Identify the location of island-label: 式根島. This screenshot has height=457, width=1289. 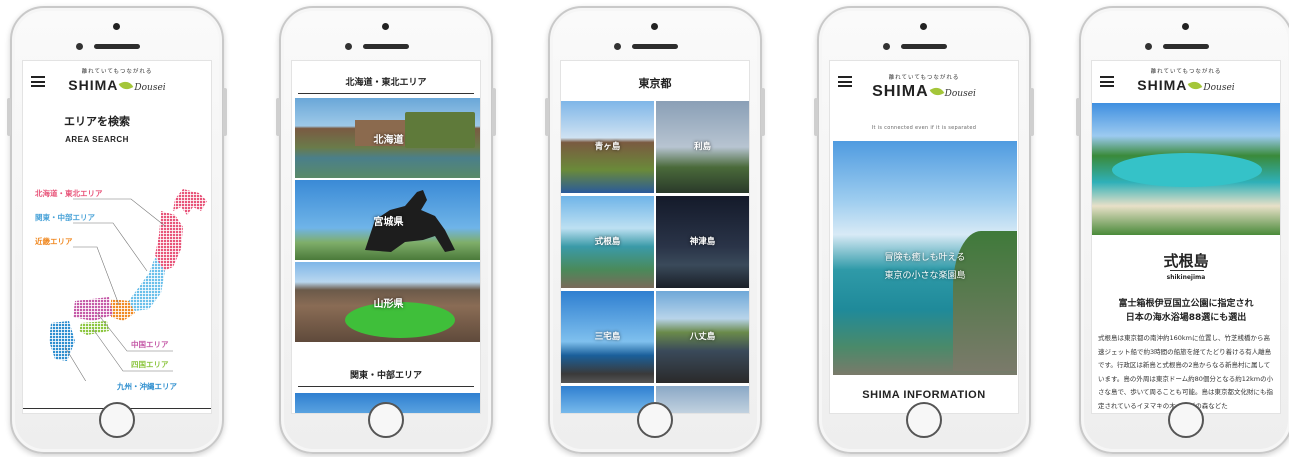
(607, 242).